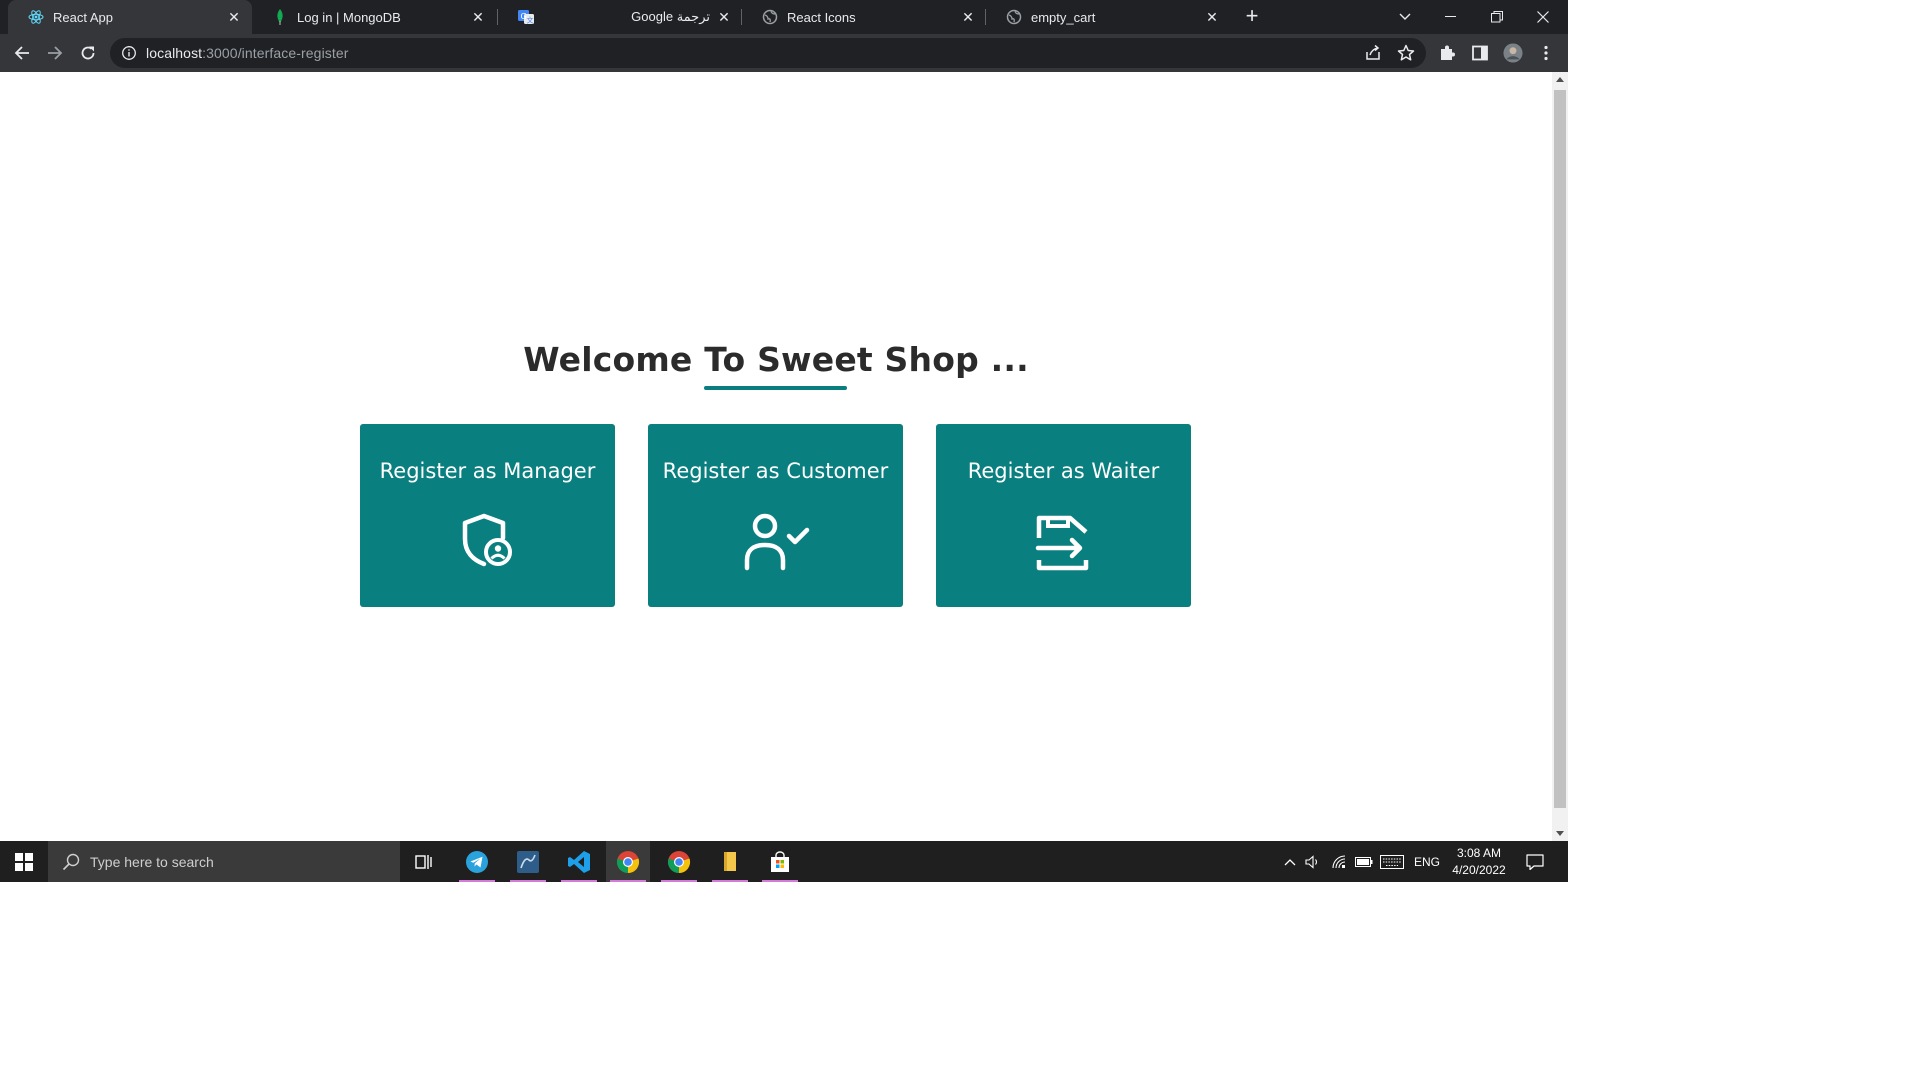 This screenshot has height=1080, width=1920. What do you see at coordinates (821, 17) in the screenshot?
I see `tab-title: React Icons` at bounding box center [821, 17].